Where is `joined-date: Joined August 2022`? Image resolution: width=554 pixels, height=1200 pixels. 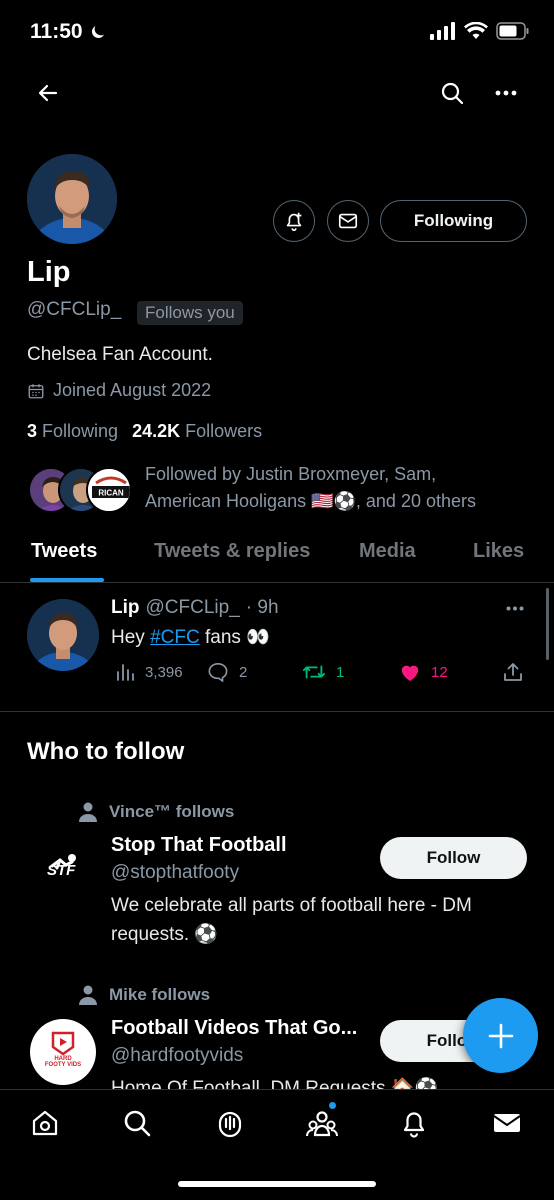
joined-date: Joined August 2022 is located at coordinates (119, 390).